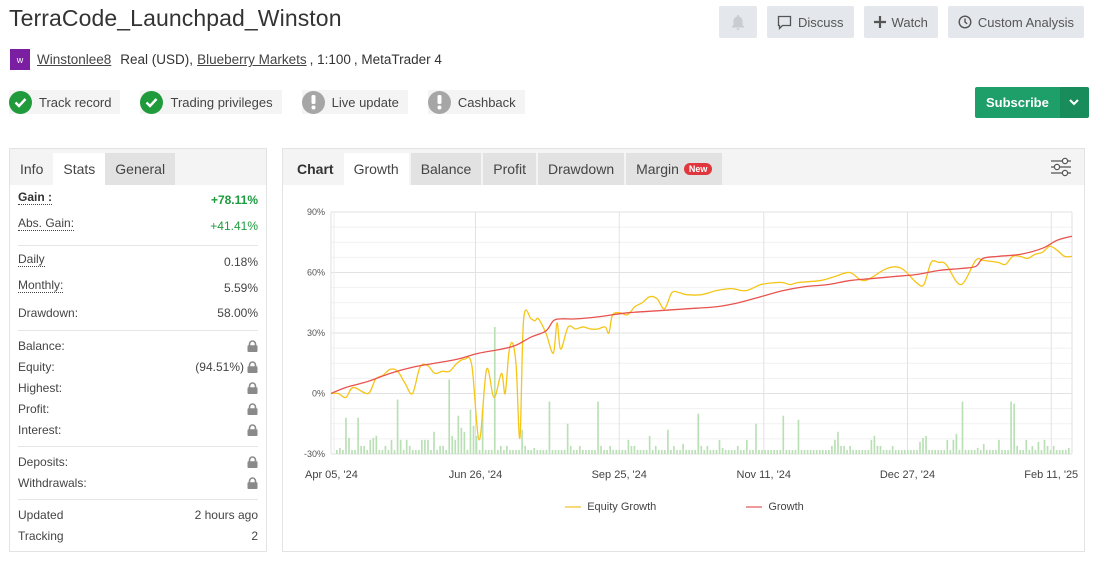 The image size is (1098, 562). Describe the element at coordinates (35, 197) in the screenshot. I see `stat-label: Gain :` at that location.